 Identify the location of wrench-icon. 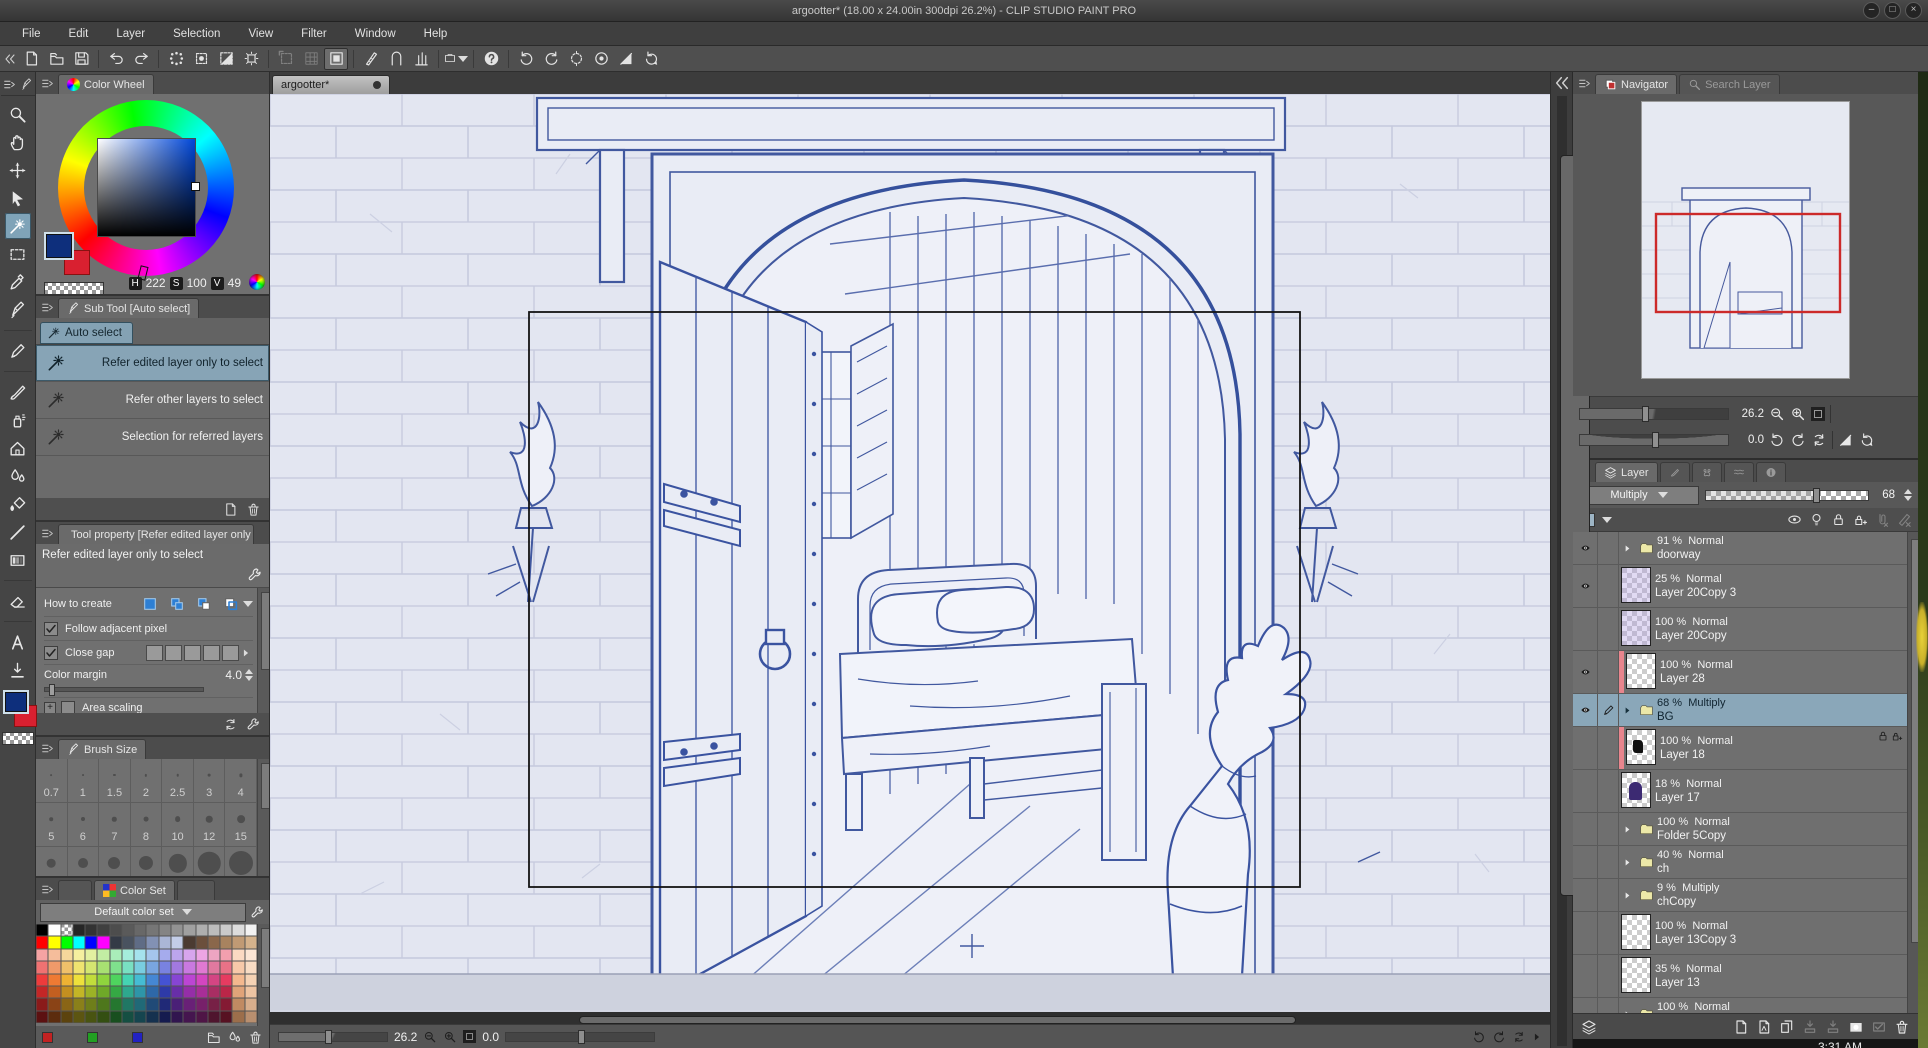
(255, 575).